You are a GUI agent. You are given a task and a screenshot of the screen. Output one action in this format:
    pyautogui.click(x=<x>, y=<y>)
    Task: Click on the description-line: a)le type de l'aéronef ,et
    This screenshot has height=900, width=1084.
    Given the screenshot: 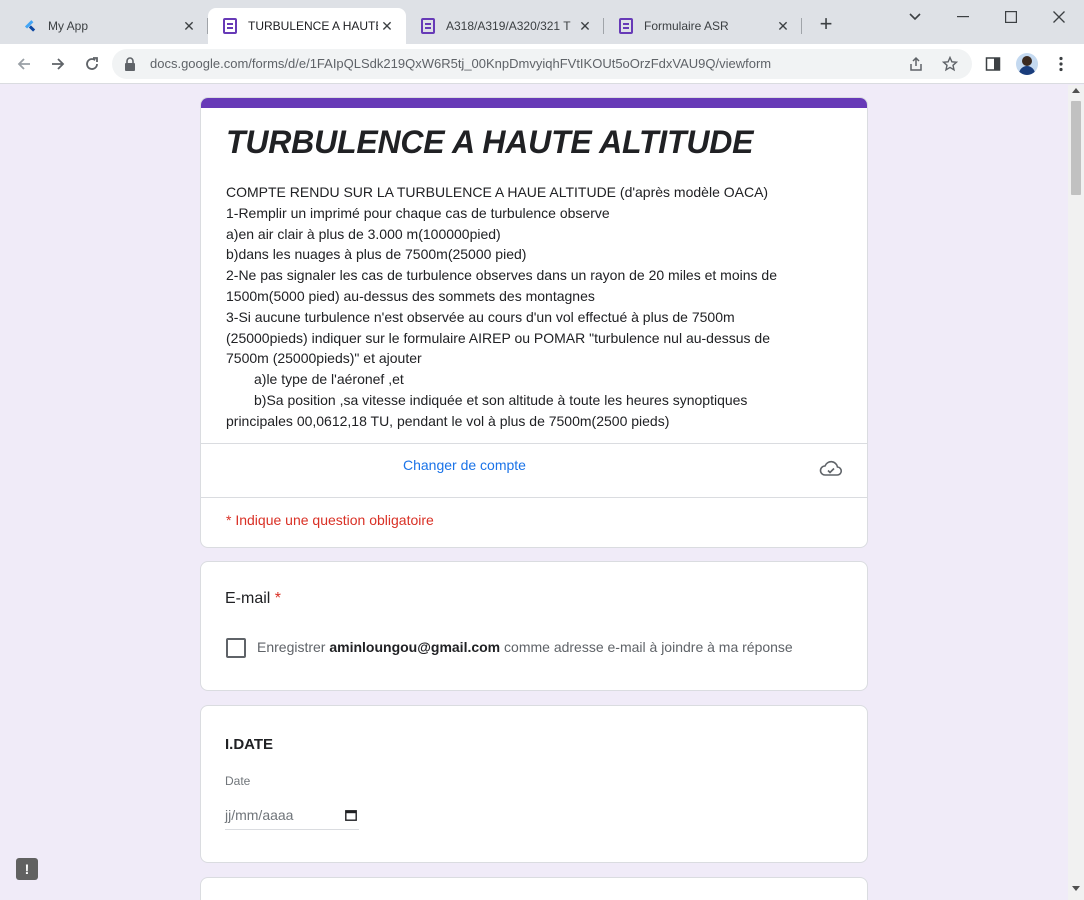 What is the action you would take?
    pyautogui.click(x=329, y=379)
    